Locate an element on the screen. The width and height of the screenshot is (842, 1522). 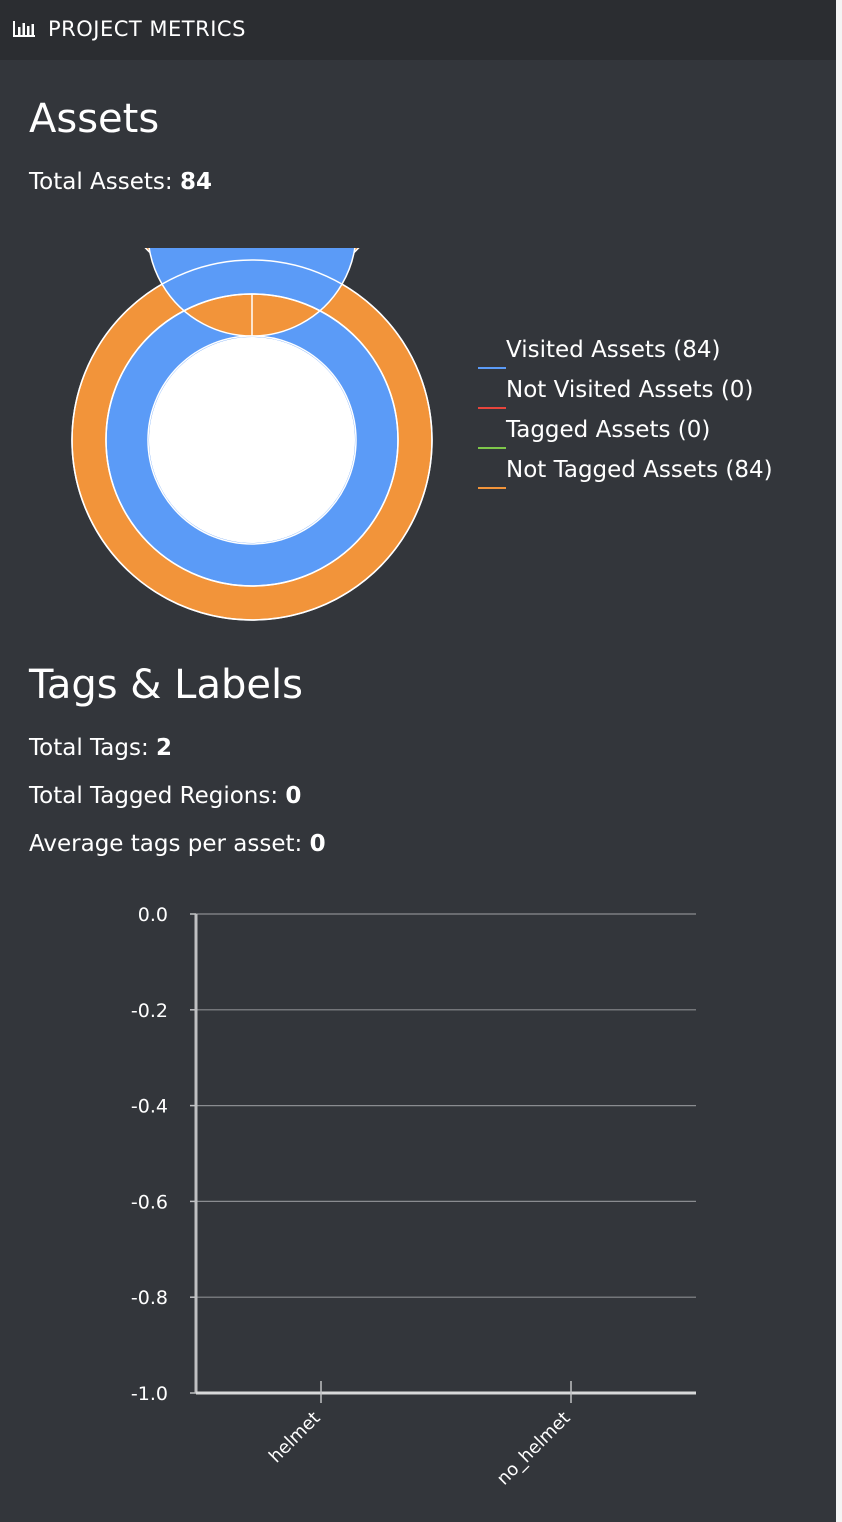
y-tick-label: -0.2 is located at coordinates (149, 1011).